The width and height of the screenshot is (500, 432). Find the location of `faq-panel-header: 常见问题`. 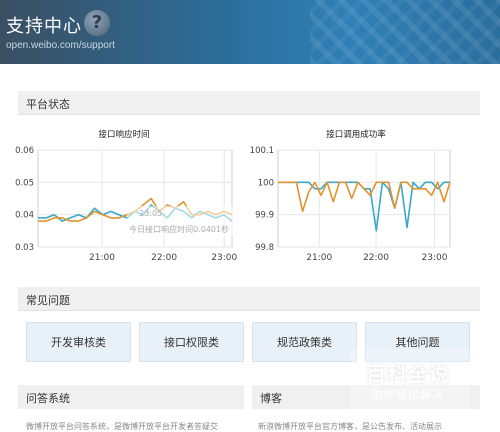

faq-panel-header: 常见问题 is located at coordinates (249, 299).